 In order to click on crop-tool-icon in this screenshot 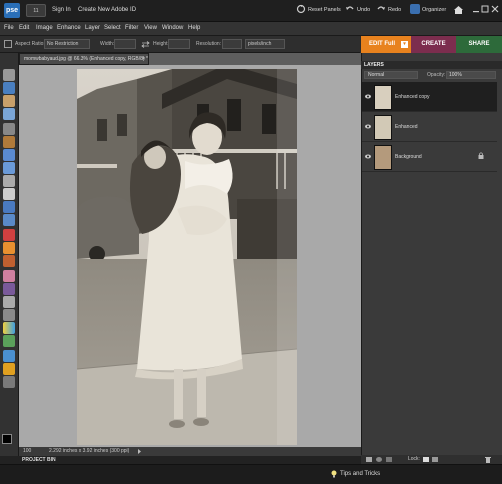, I will do `click(9, 194)`.